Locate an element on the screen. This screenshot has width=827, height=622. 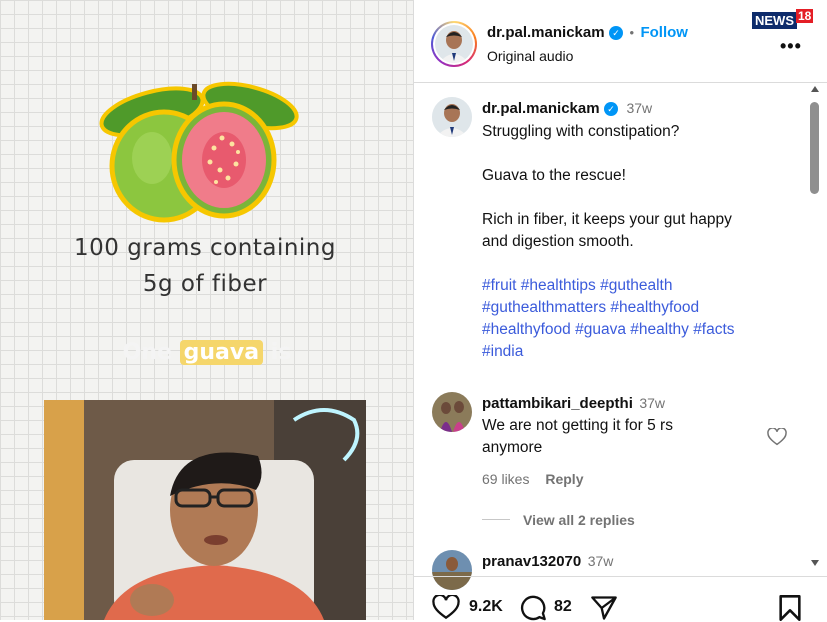
hashtag-link: #india is located at coordinates (502, 351).